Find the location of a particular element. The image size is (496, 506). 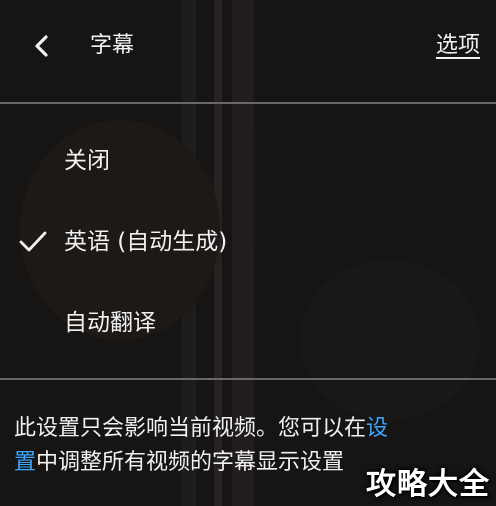

watermark-logo: 攻略大全 is located at coordinates (428, 484).